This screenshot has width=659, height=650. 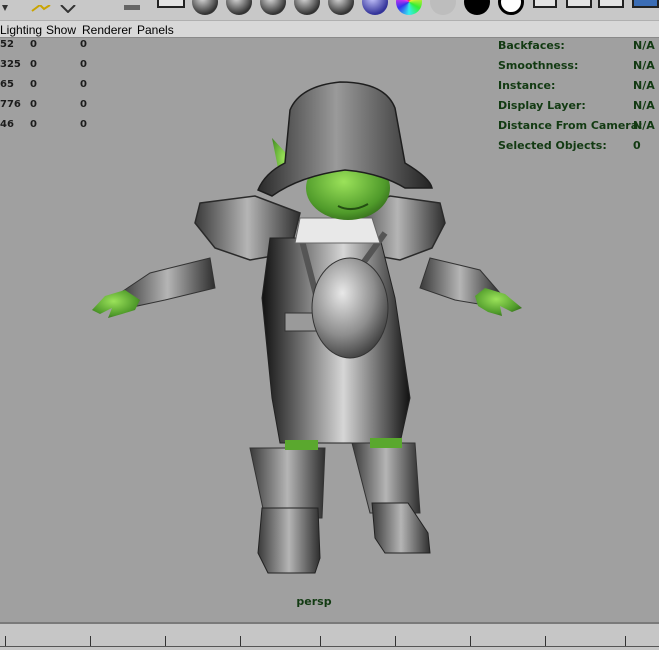 What do you see at coordinates (329, 636) in the screenshot?
I see `time-slider` at bounding box center [329, 636].